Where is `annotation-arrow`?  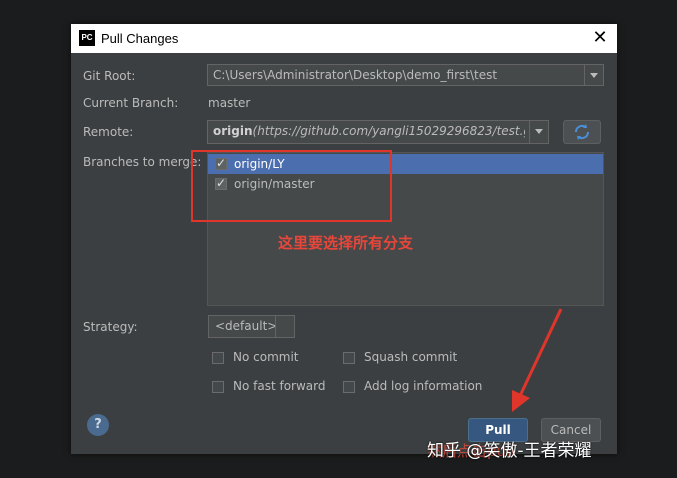 annotation-arrow is located at coordinates (537, 360).